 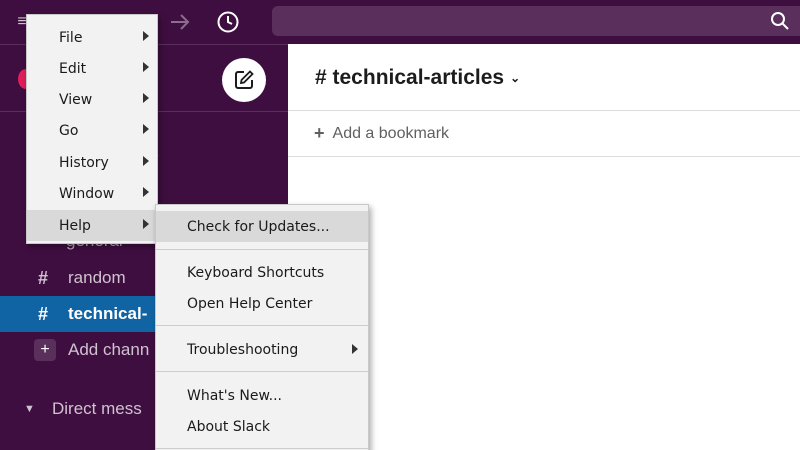 I want to click on menu-item-open-help-center: Open Help Center, so click(x=262, y=303).